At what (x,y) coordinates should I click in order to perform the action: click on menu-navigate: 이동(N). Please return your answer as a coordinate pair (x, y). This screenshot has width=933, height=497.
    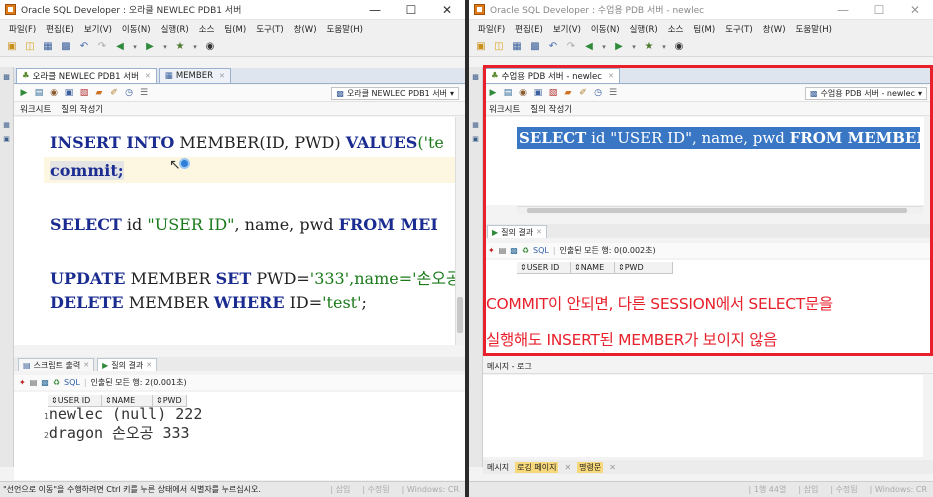
    Looking at the image, I should click on (605, 29).